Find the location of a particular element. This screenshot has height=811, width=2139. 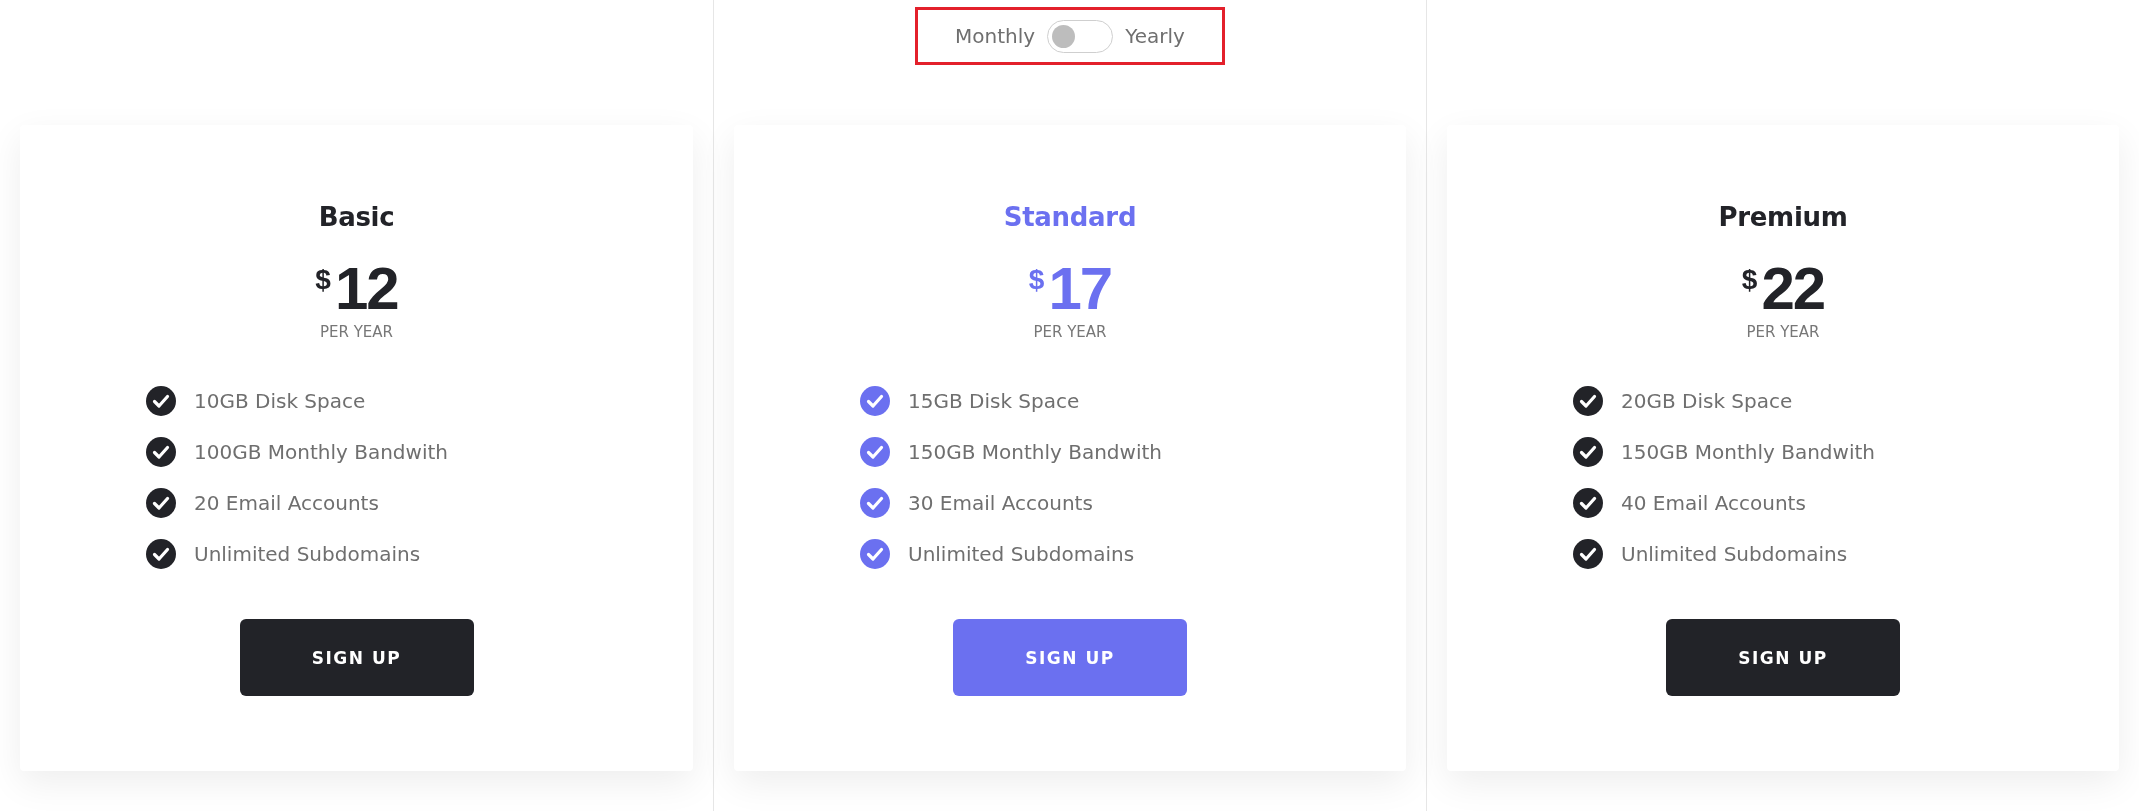

plan-name: Basic is located at coordinates (356, 217).